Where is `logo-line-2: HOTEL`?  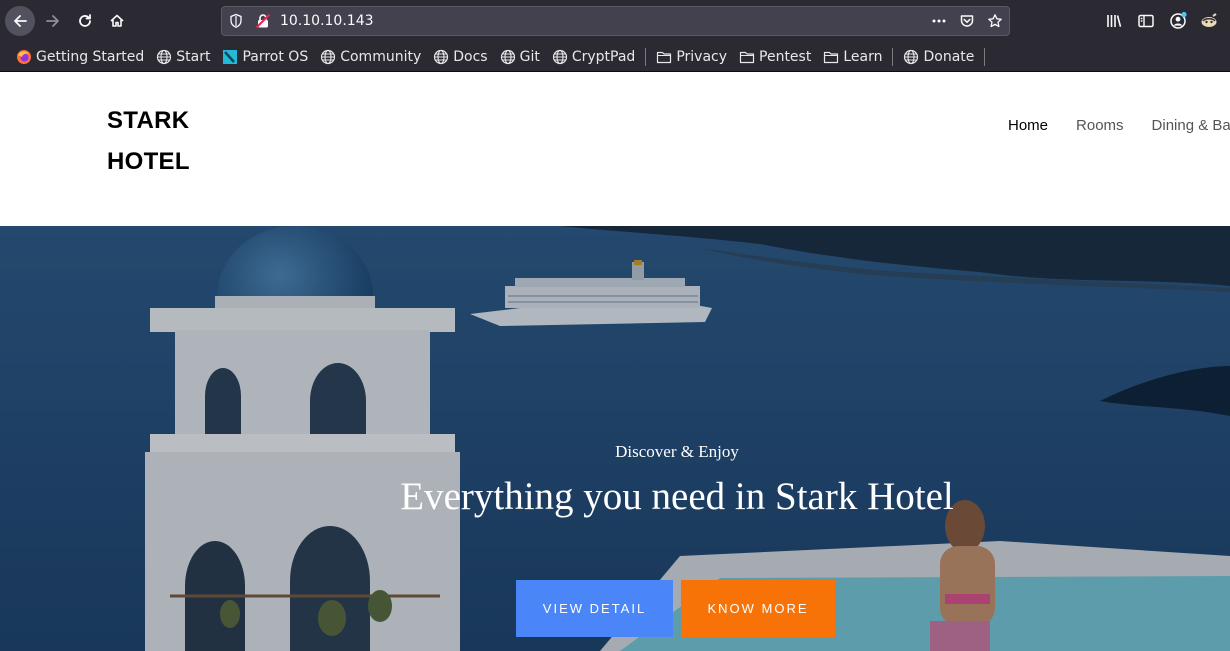 logo-line-2: HOTEL is located at coordinates (148, 161).